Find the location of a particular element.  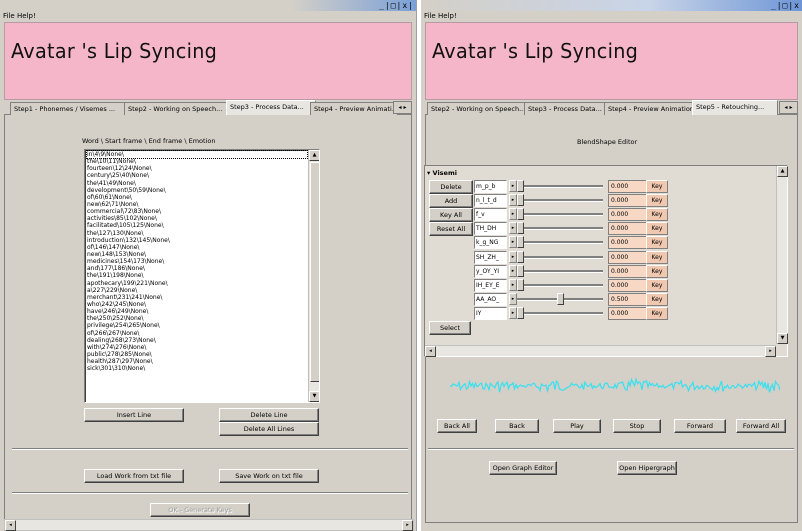

list-item: facilitated\105\125\None\ is located at coordinates (197, 225).